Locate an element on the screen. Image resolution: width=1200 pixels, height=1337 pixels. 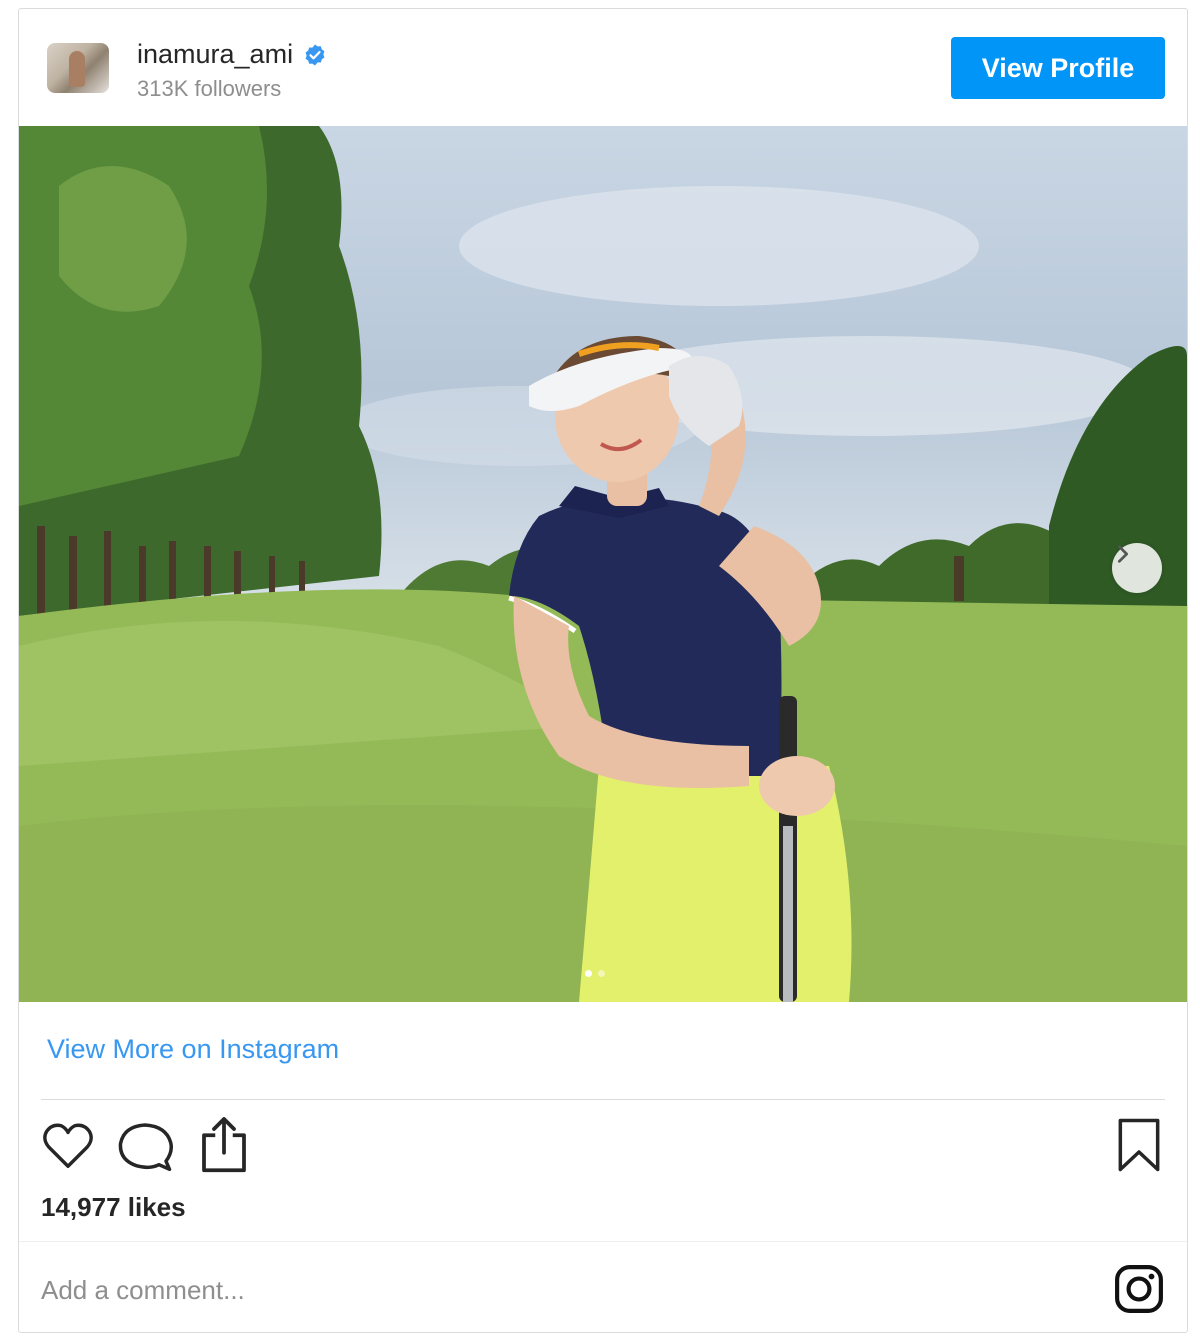
save-button is located at coordinates (1139, 1147).